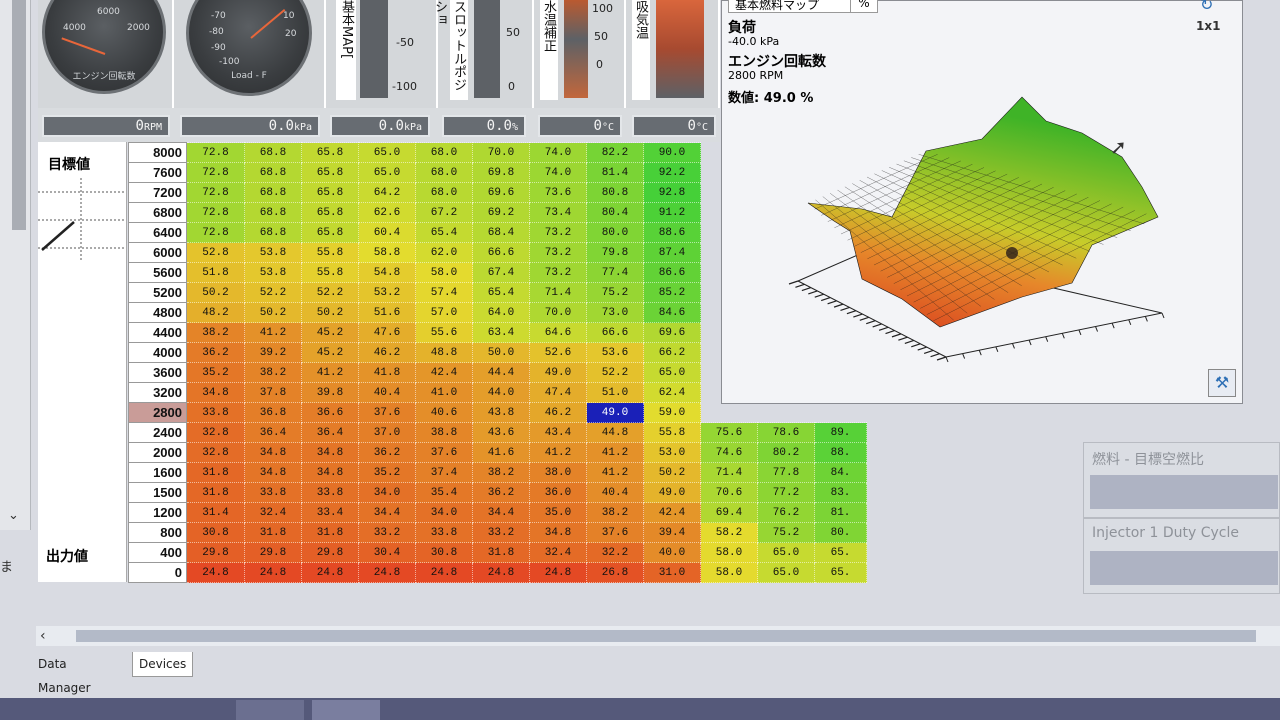 The height and width of the screenshot is (720, 1280). What do you see at coordinates (387, 512) in the screenshot?
I see `map-cell: 34.4` at bounding box center [387, 512].